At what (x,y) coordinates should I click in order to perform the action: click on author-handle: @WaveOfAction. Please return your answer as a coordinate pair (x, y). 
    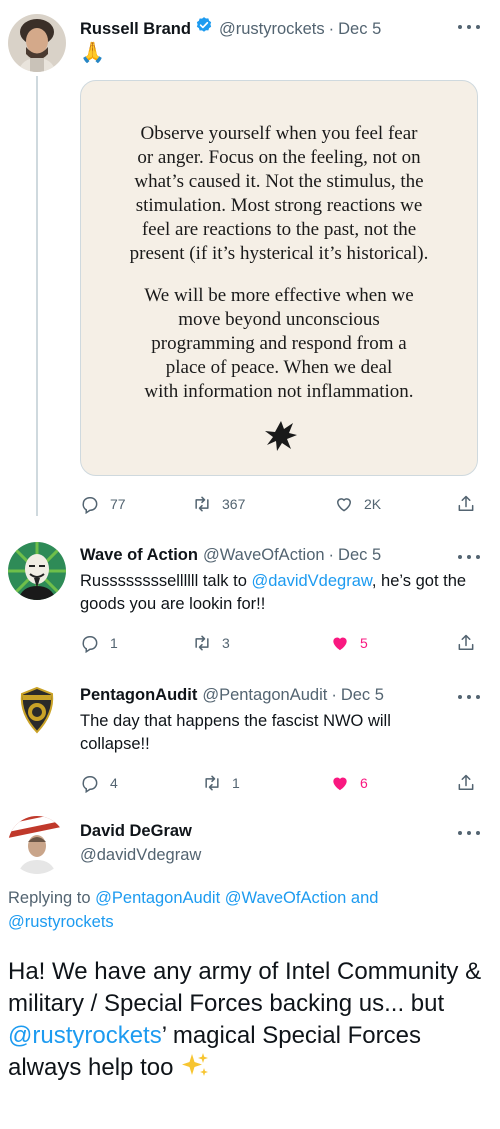
    Looking at the image, I should click on (264, 555).